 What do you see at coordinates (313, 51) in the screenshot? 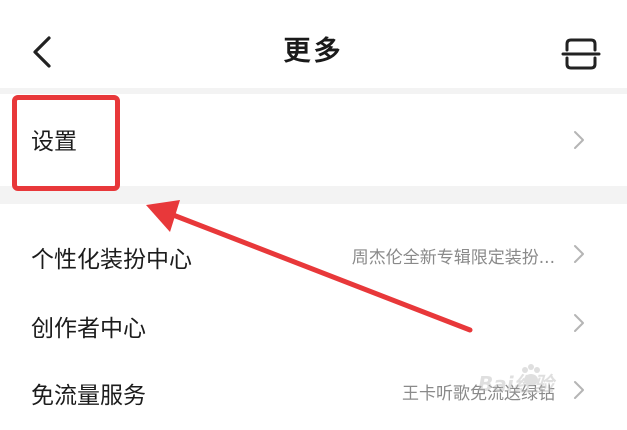
I see `page-title: 更多` at bounding box center [313, 51].